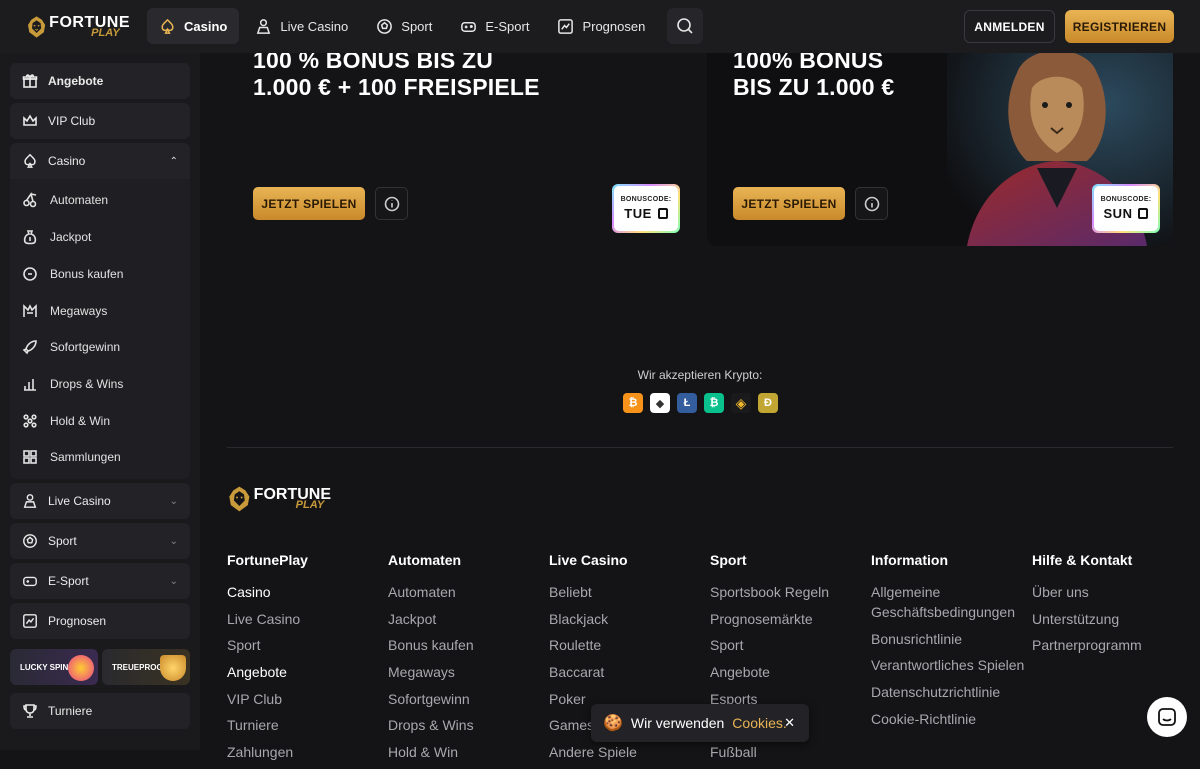 This screenshot has width=1200, height=769. I want to click on megaways-icon, so click(30, 311).